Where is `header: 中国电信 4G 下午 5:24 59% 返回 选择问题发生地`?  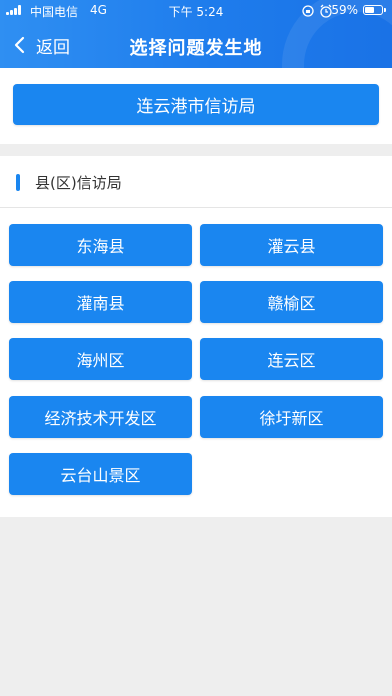
header: 中国电信 4G 下午 5:24 59% 返回 选择问题发生地 is located at coordinates (196, 34).